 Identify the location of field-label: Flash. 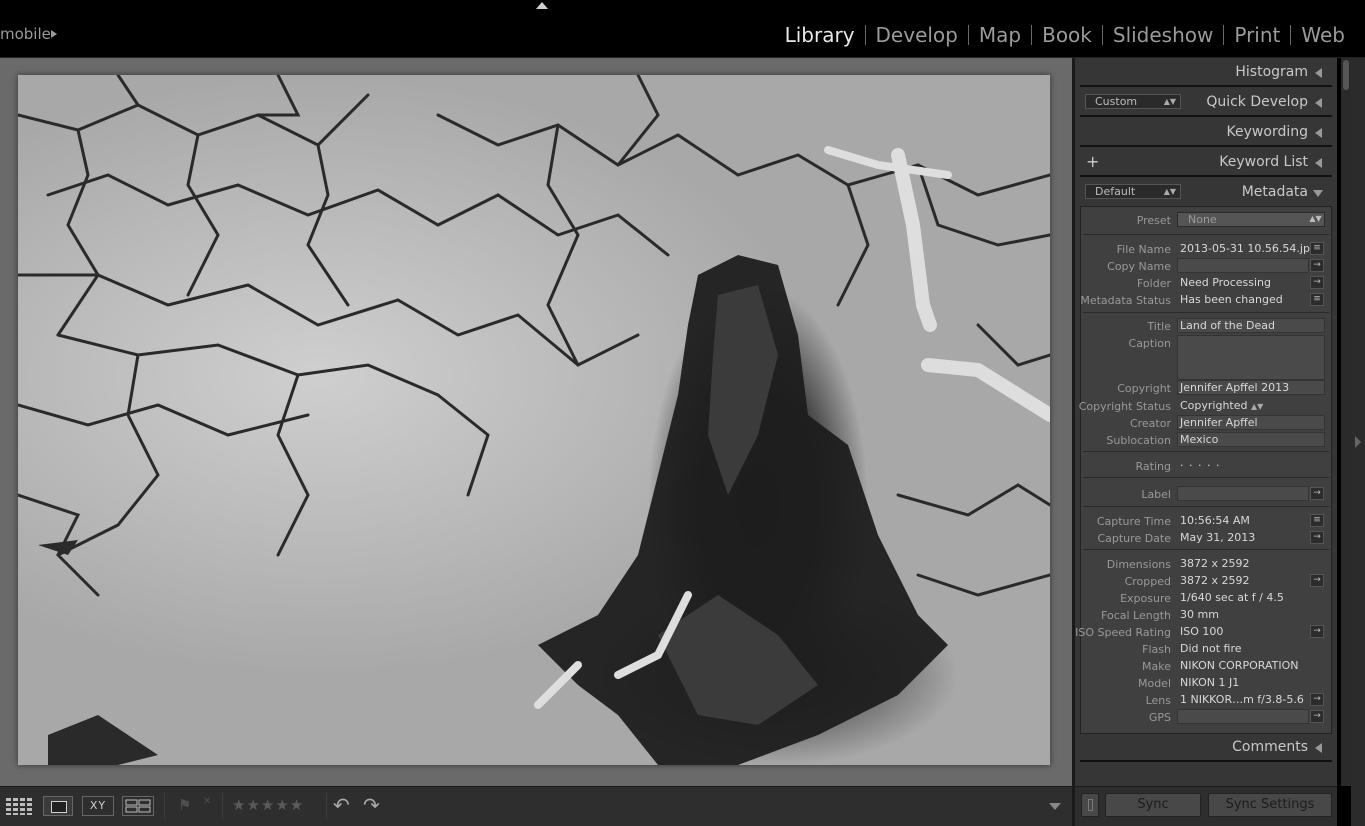
(1156, 649).